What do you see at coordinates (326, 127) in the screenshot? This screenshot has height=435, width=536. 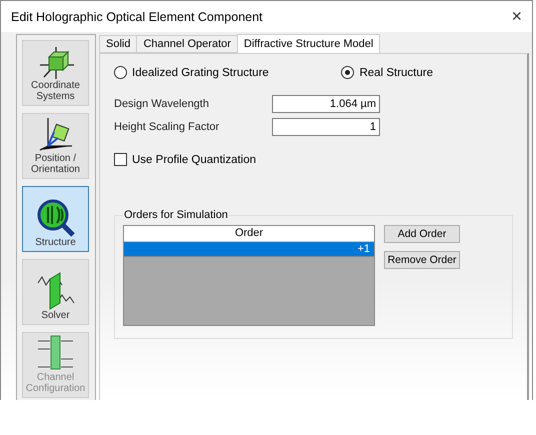 I see `input-field: 1` at bounding box center [326, 127].